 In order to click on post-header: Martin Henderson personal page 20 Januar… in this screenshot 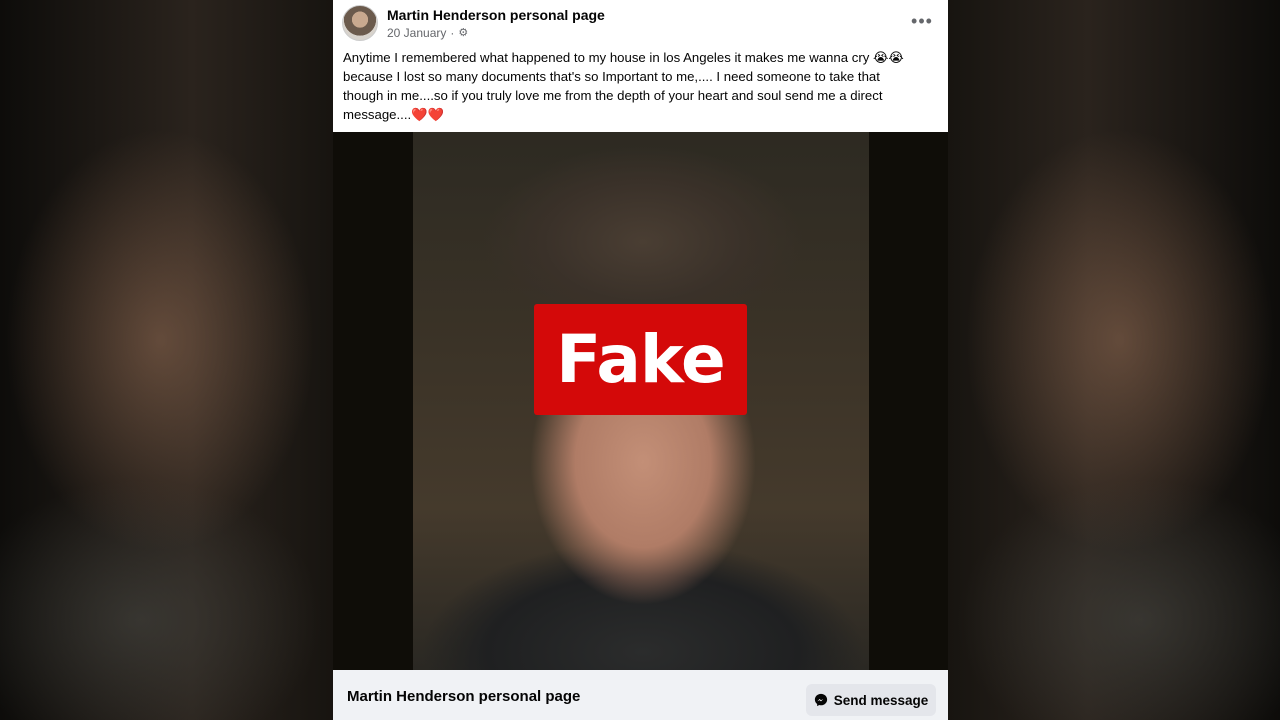, I will do `click(640, 23)`.